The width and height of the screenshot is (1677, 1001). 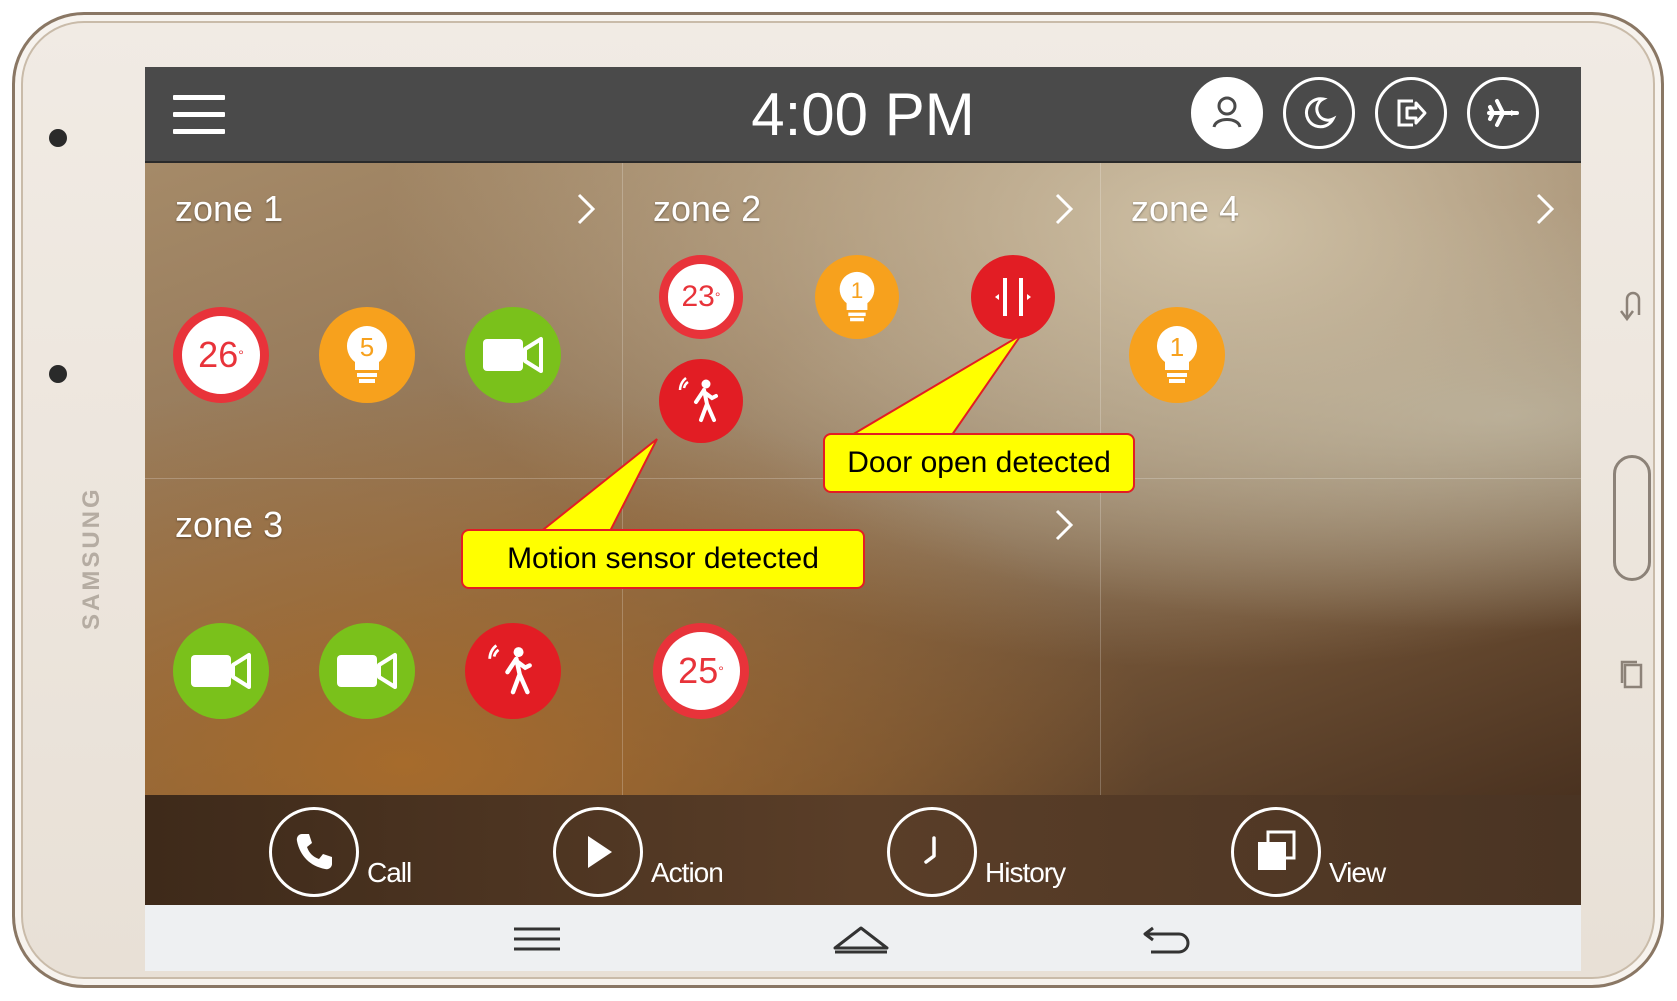 I want to click on temperature-value: 23°, so click(x=701, y=296).